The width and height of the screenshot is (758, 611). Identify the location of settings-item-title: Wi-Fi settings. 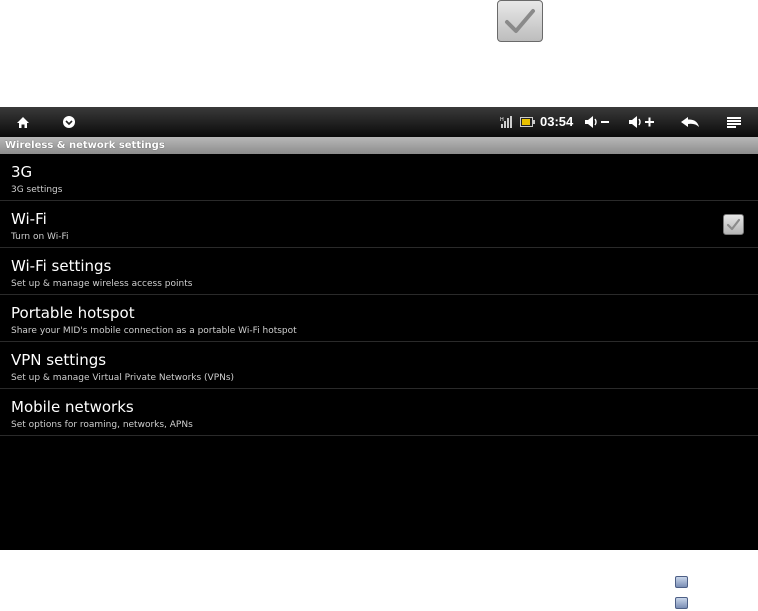
(61, 266).